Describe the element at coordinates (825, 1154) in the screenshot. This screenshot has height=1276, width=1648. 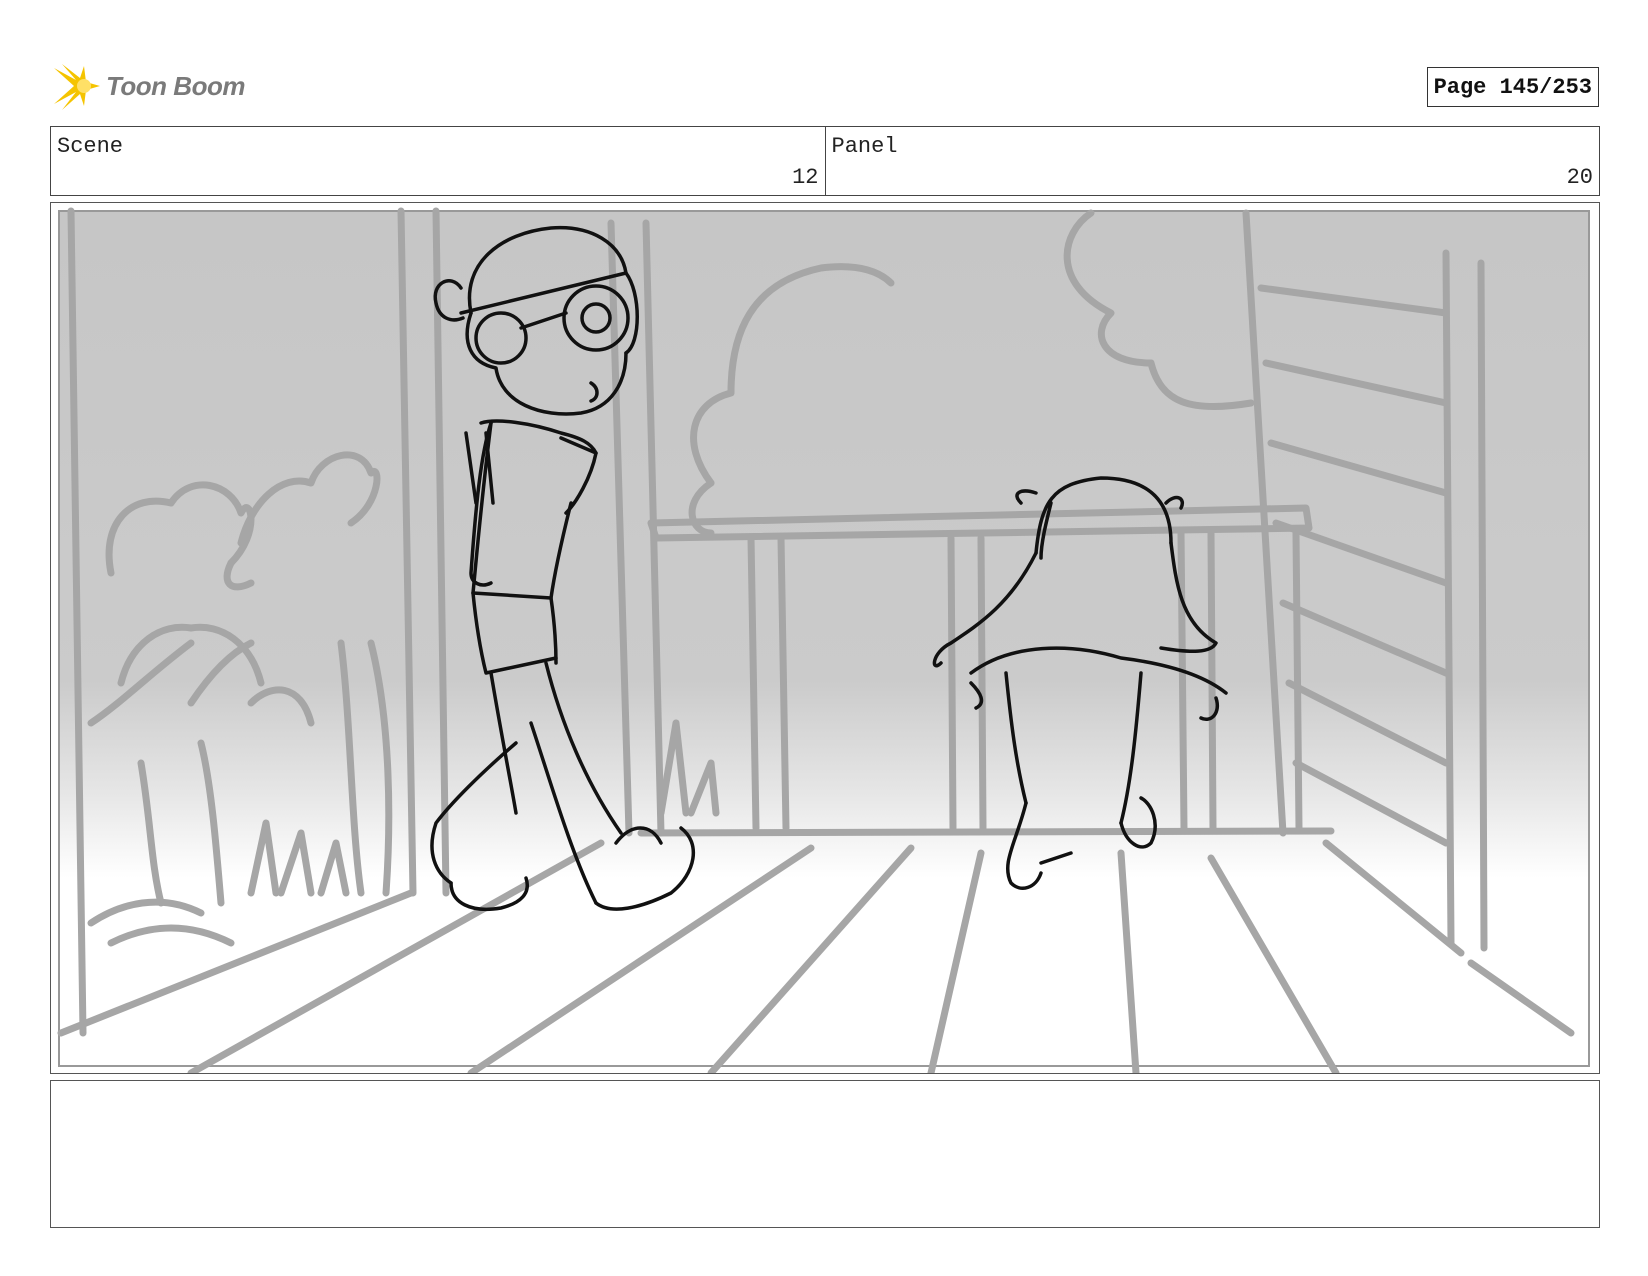
I see `panel-notes-box` at that location.